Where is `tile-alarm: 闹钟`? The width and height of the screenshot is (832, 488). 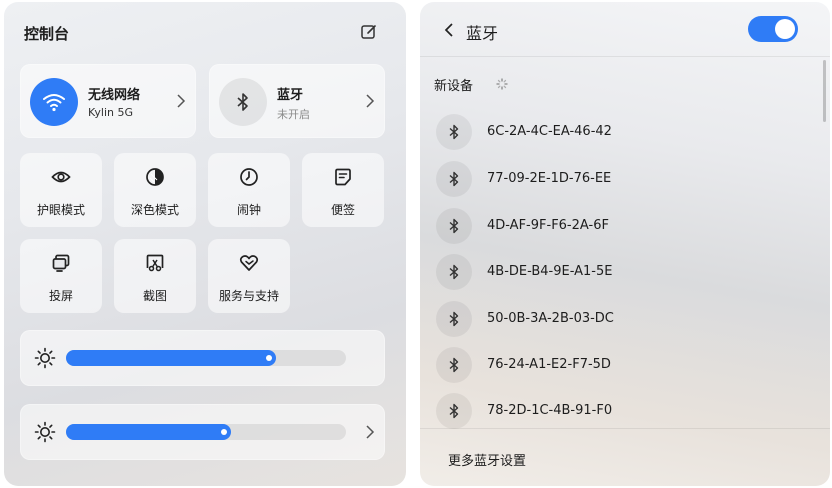
tile-alarm: 闹钟 is located at coordinates (249, 190).